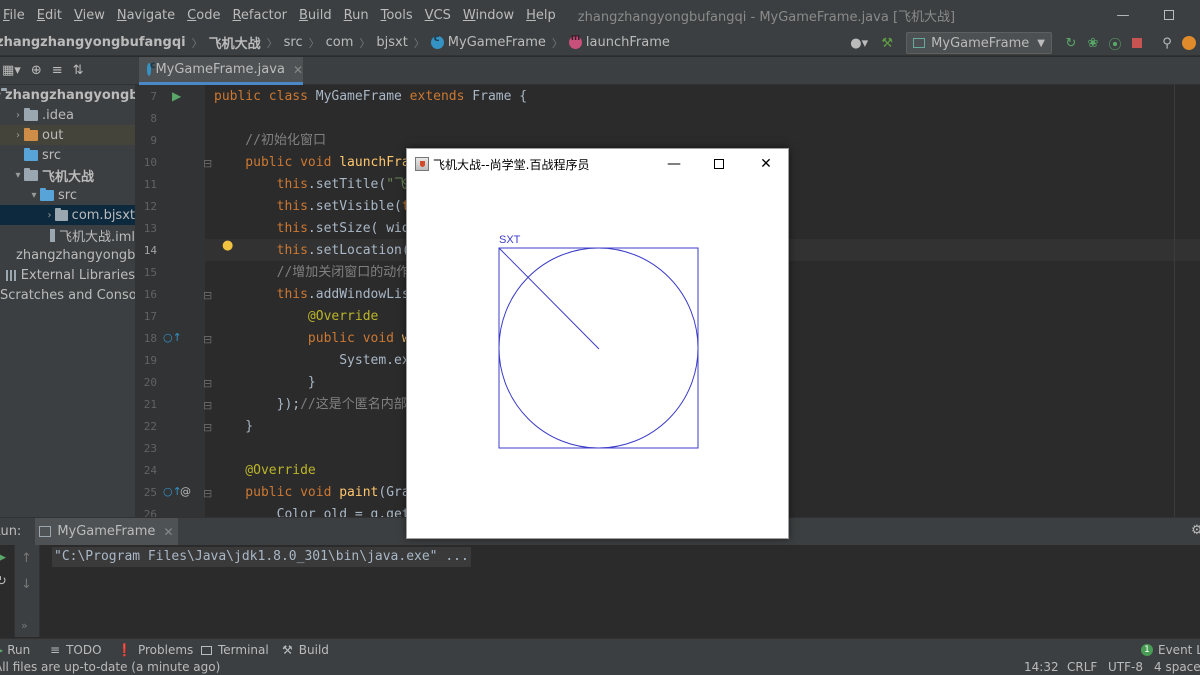 This screenshot has width=1200, height=675. Describe the element at coordinates (15, 15) in the screenshot. I see `menu-file: File` at that location.